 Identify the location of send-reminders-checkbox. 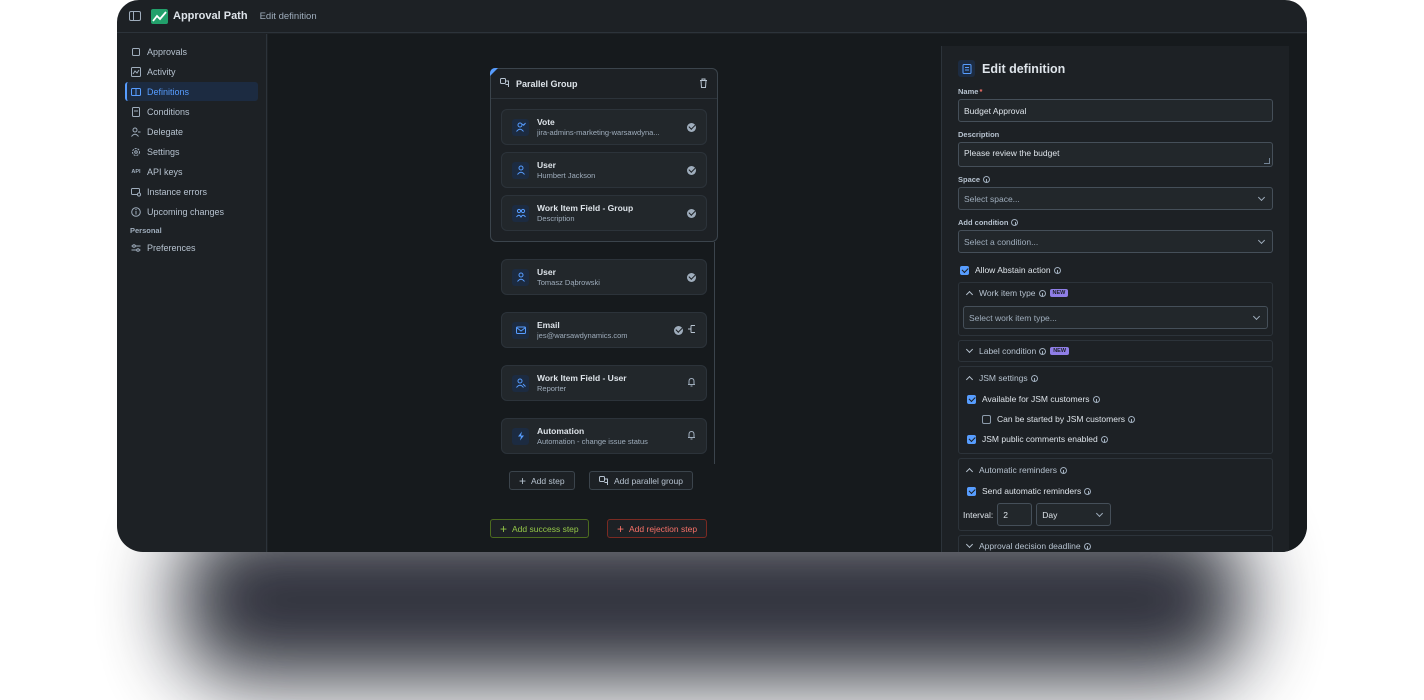
(971, 491).